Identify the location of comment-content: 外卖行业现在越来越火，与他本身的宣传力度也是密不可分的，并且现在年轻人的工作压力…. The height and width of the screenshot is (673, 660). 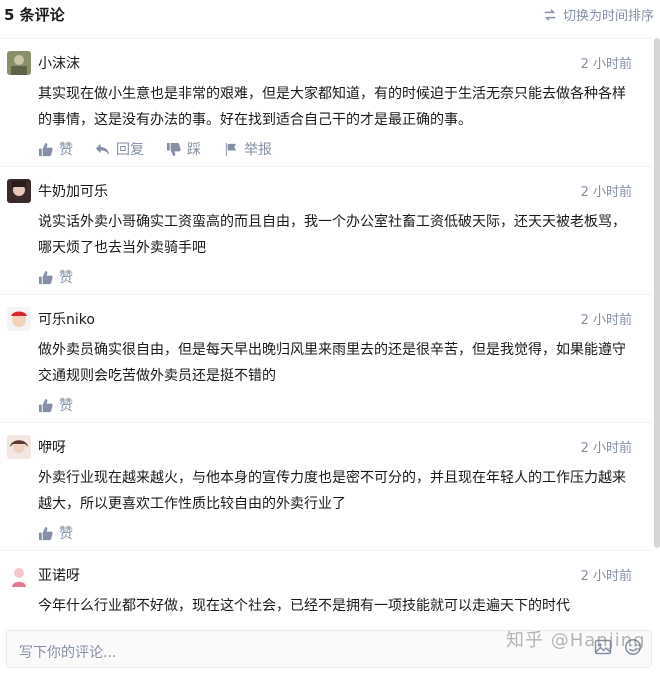
(332, 491).